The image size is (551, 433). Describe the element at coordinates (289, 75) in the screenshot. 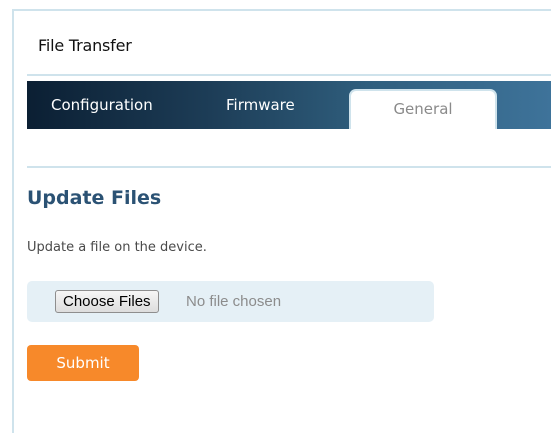

I see `title-divider` at that location.